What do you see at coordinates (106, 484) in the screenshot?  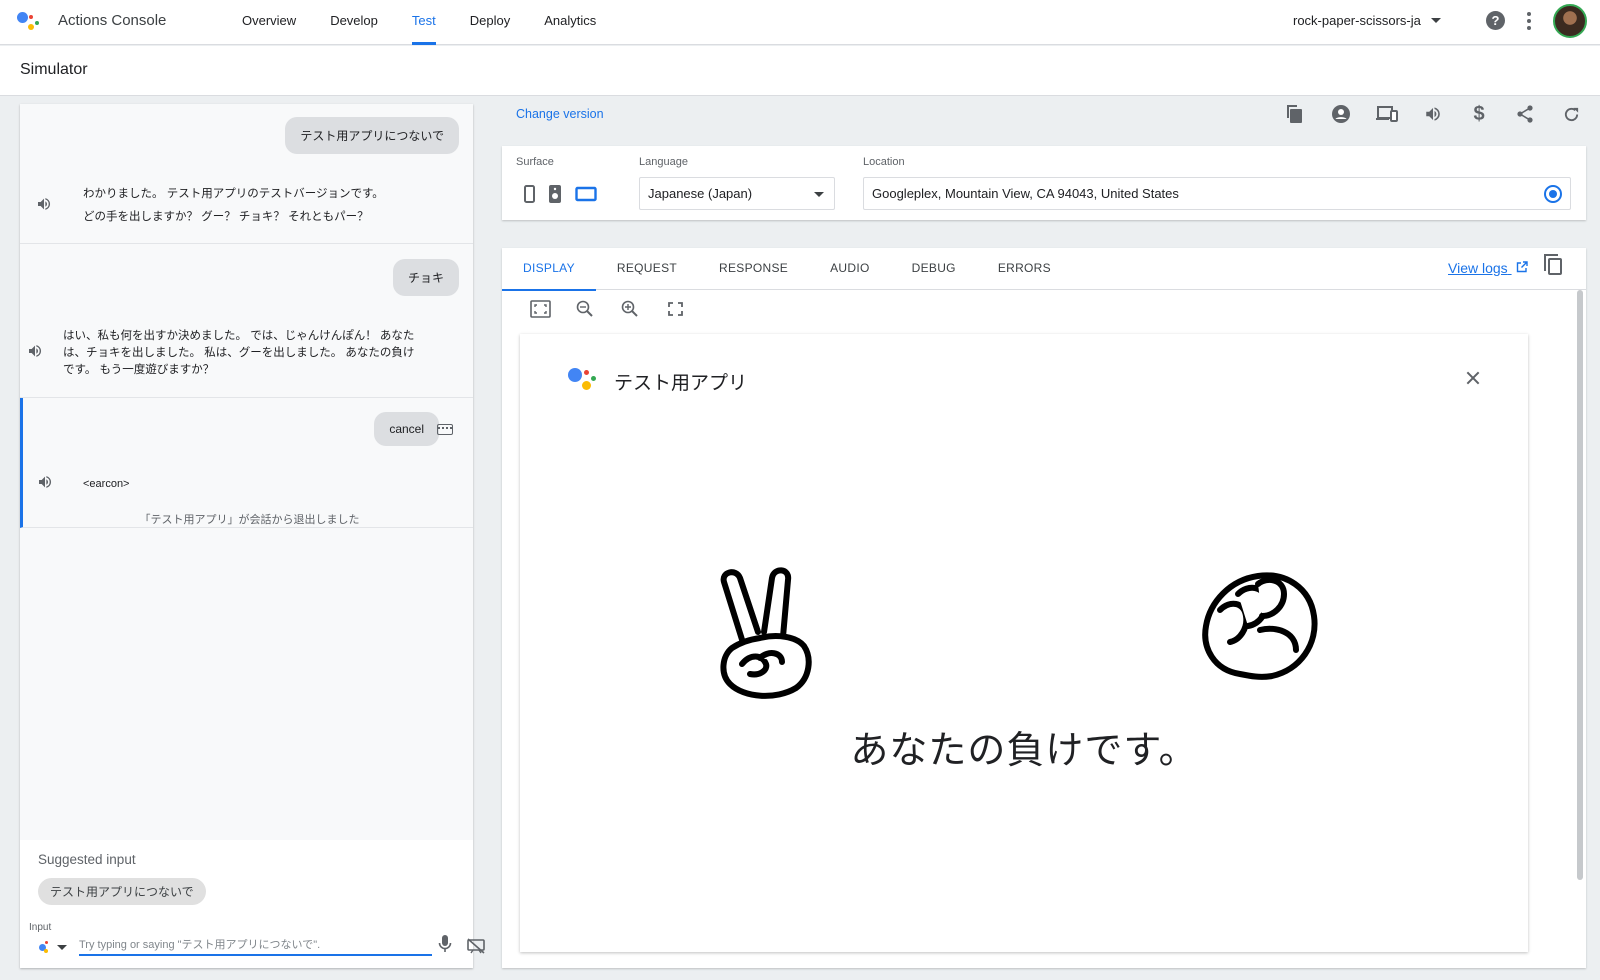 I see `earcon-text: <earcon>` at bounding box center [106, 484].